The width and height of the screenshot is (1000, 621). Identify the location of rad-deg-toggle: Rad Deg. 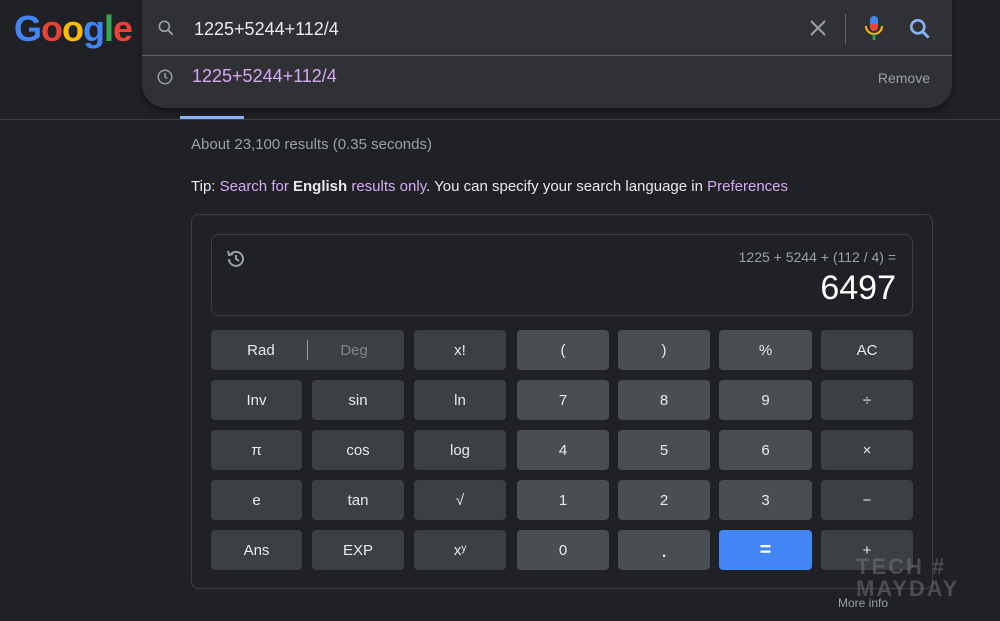
(307, 350).